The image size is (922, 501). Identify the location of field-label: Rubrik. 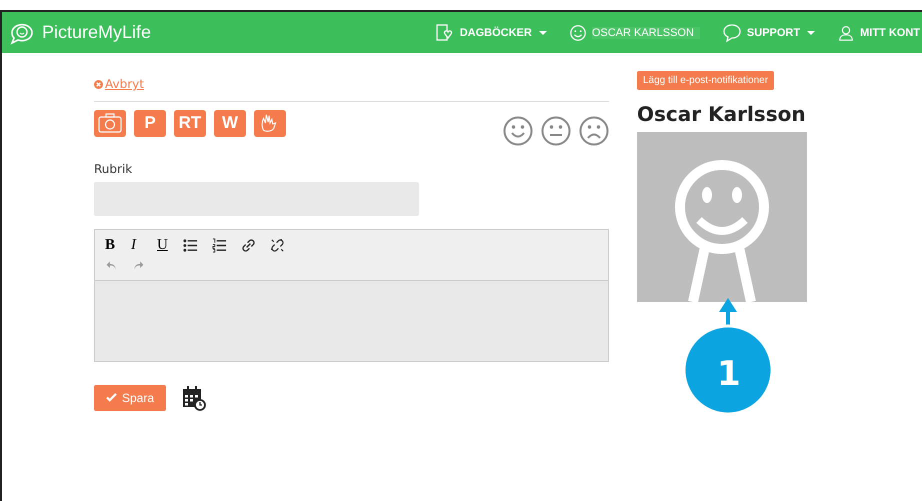
(114, 169).